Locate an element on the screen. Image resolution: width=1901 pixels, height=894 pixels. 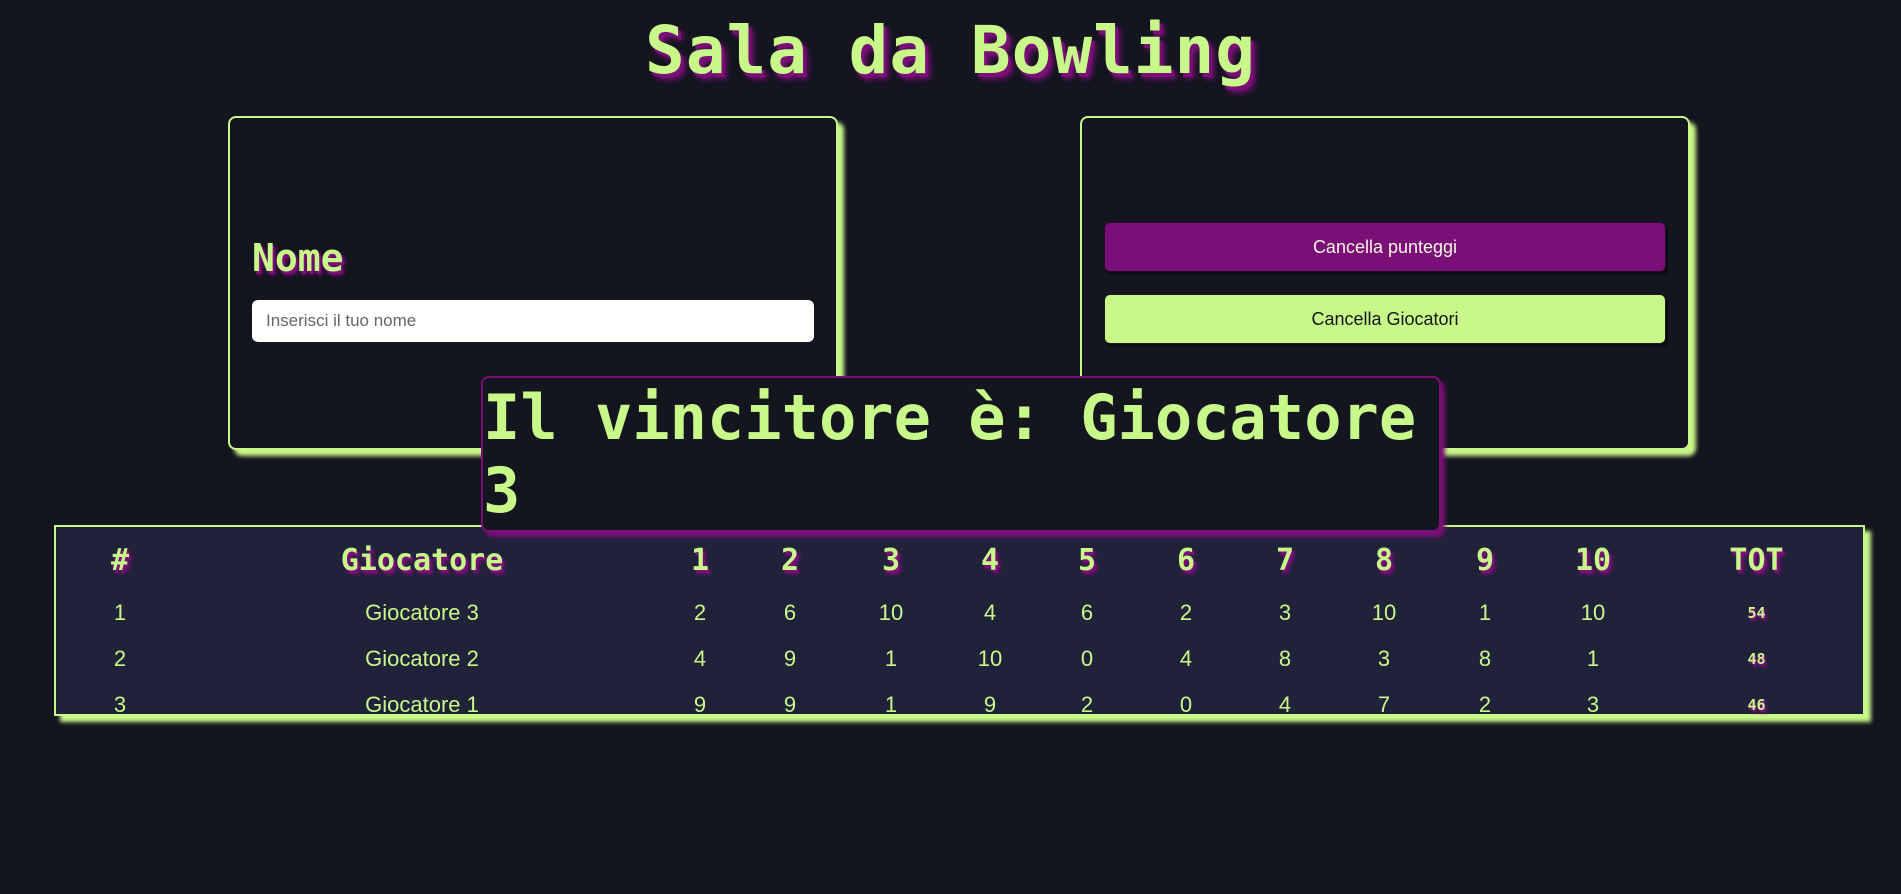
table-row: 2 Giocatore 2 4 9 1 10 0 4 8 3 8 1 48 is located at coordinates (959, 659).